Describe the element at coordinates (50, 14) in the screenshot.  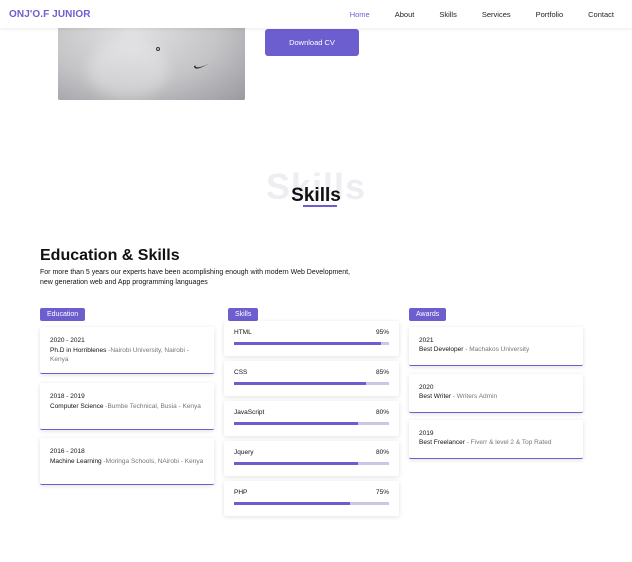
I see `site-logo: ONJ'O.F JUNIOR` at that location.